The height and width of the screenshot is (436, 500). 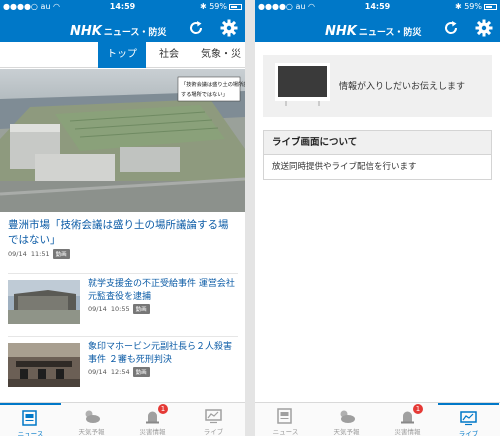 I want to click on screen-divider, so click(x=250, y=218).